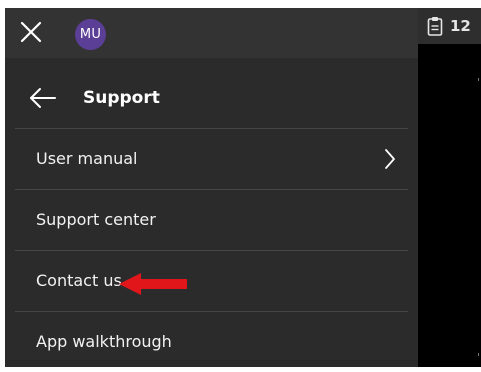  What do you see at coordinates (211, 98) in the screenshot?
I see `support-header: Support` at bounding box center [211, 98].